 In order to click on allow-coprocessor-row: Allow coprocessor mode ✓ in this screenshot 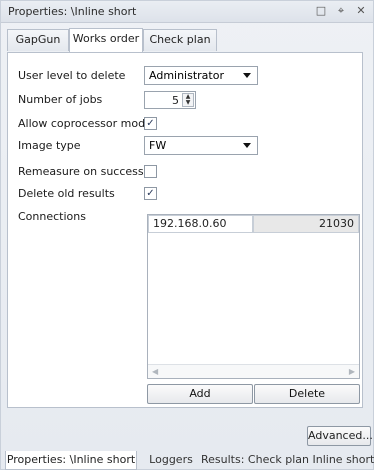, I will do `click(185, 124)`.